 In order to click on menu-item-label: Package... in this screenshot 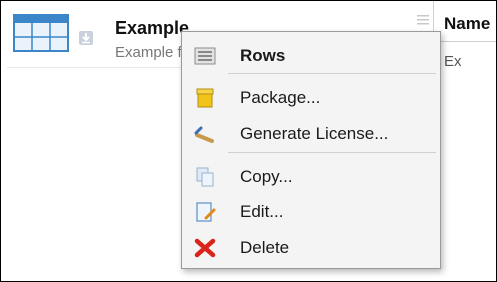, I will do `click(280, 97)`.